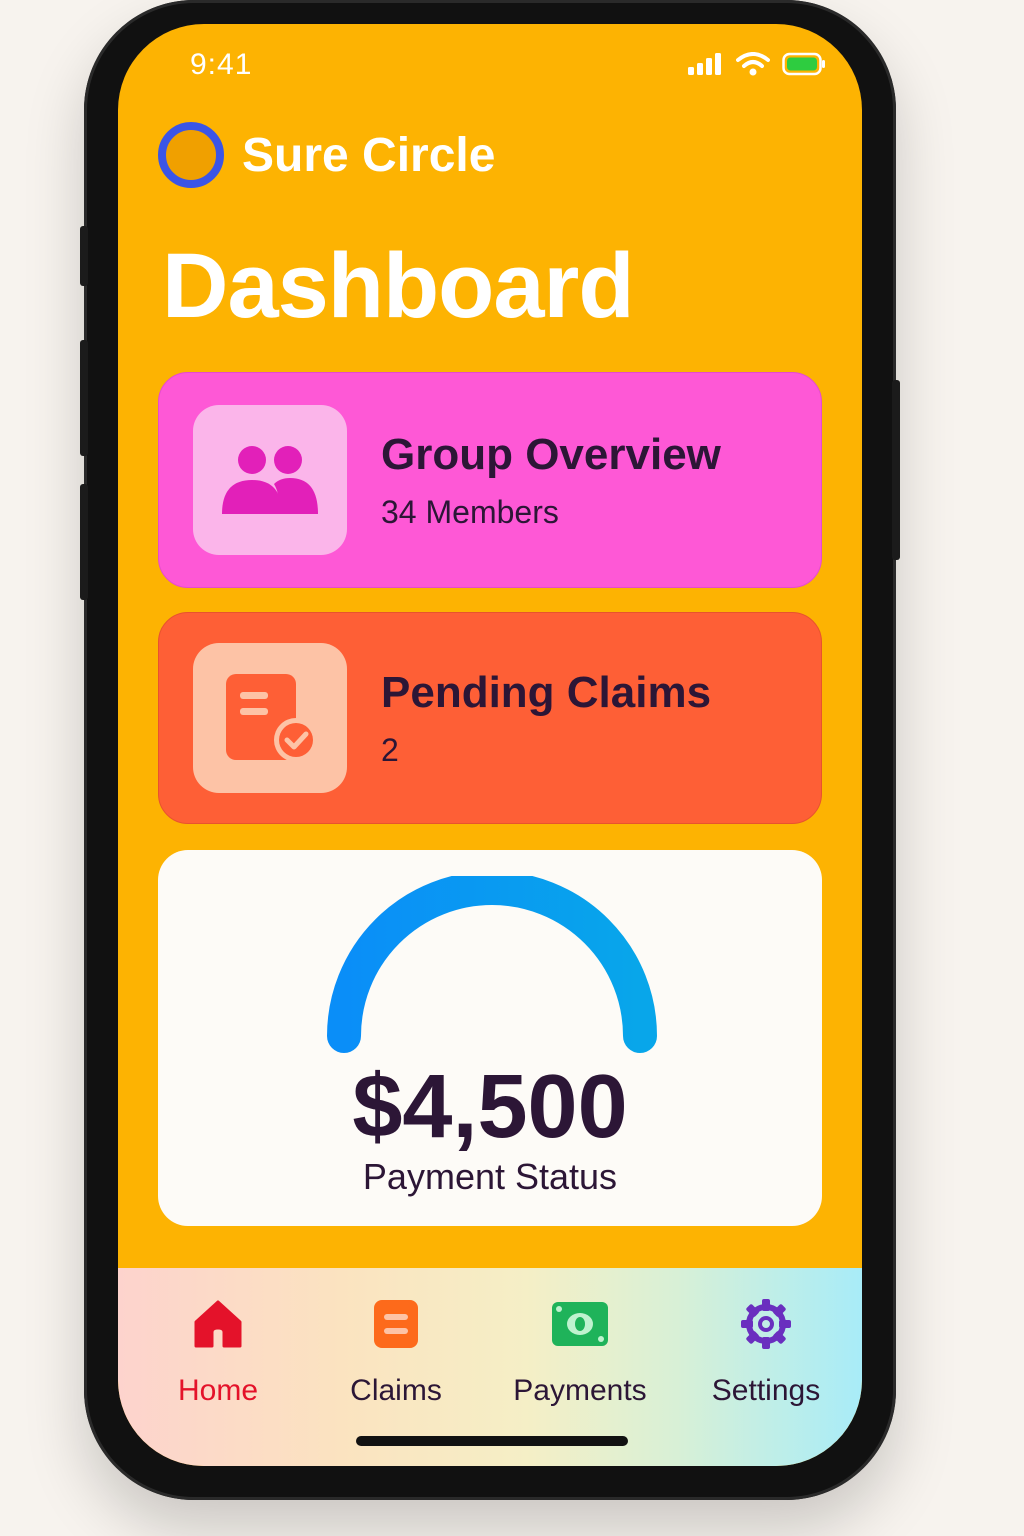  Describe the element at coordinates (492, 1441) in the screenshot. I see `home-indicator` at that location.